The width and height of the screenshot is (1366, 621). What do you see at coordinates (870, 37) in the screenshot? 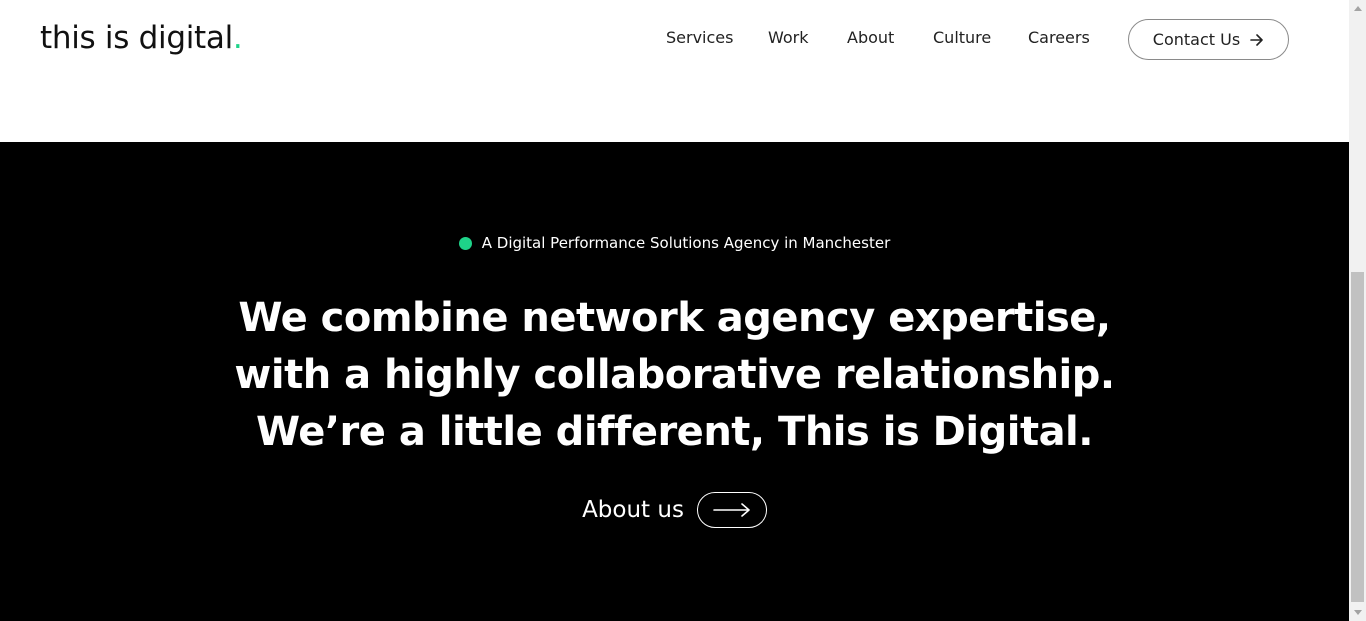
I see `nav-link-about: About` at bounding box center [870, 37].